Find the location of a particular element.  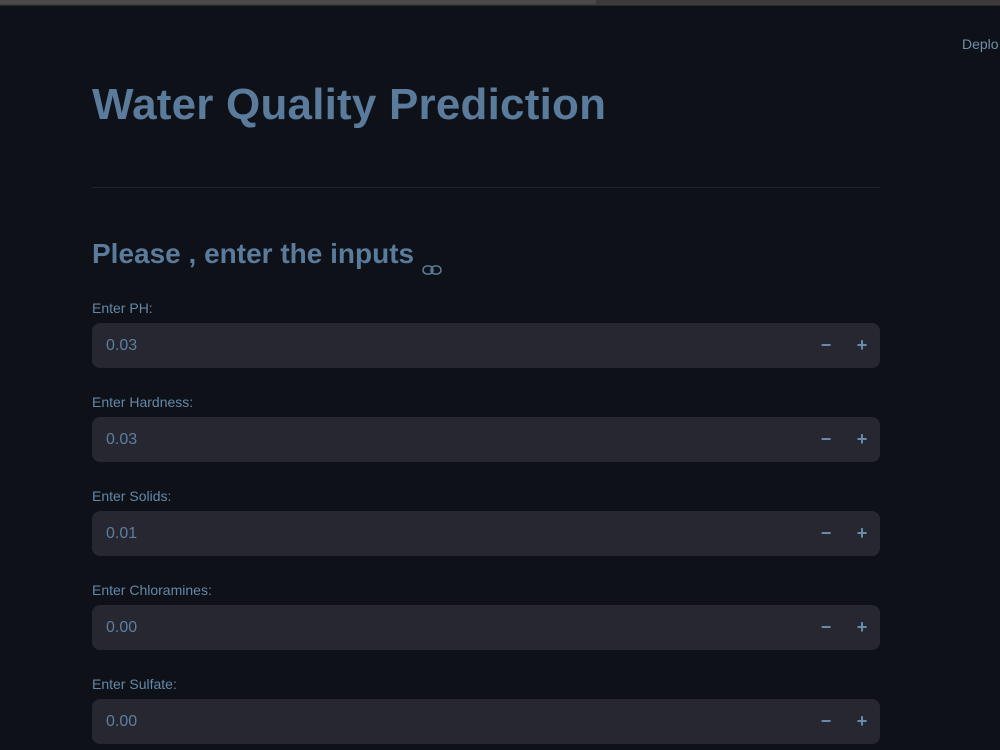

solids-input-box: − + is located at coordinates (486, 533).